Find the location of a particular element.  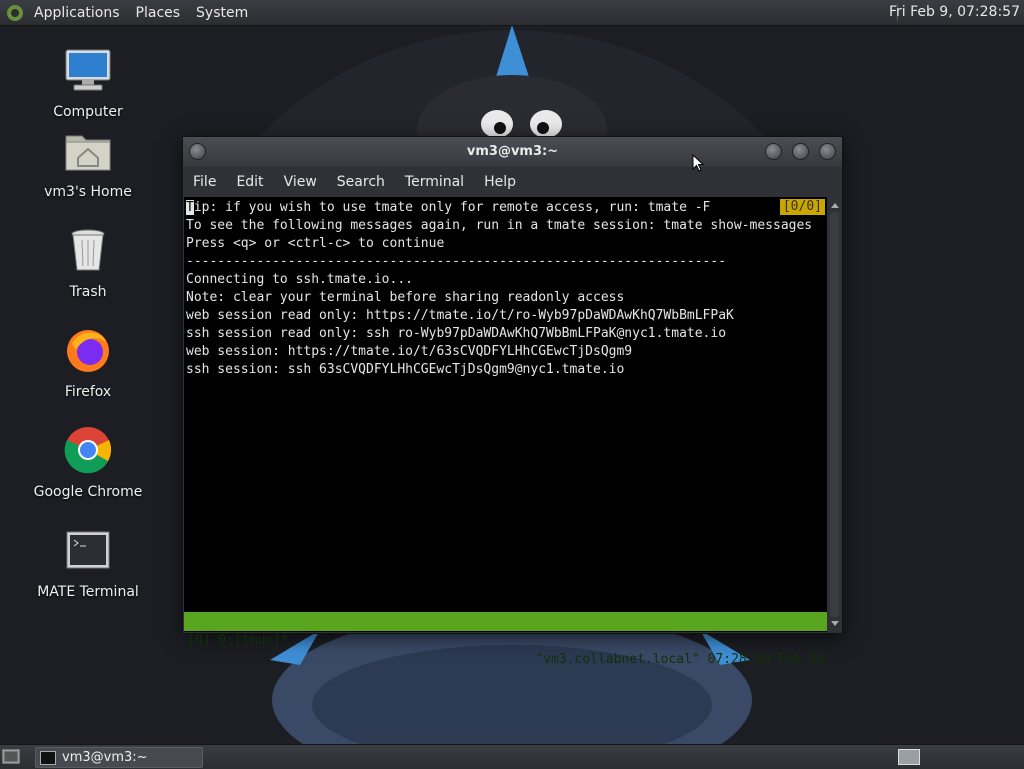

menu-view: View is located at coordinates (300, 182).